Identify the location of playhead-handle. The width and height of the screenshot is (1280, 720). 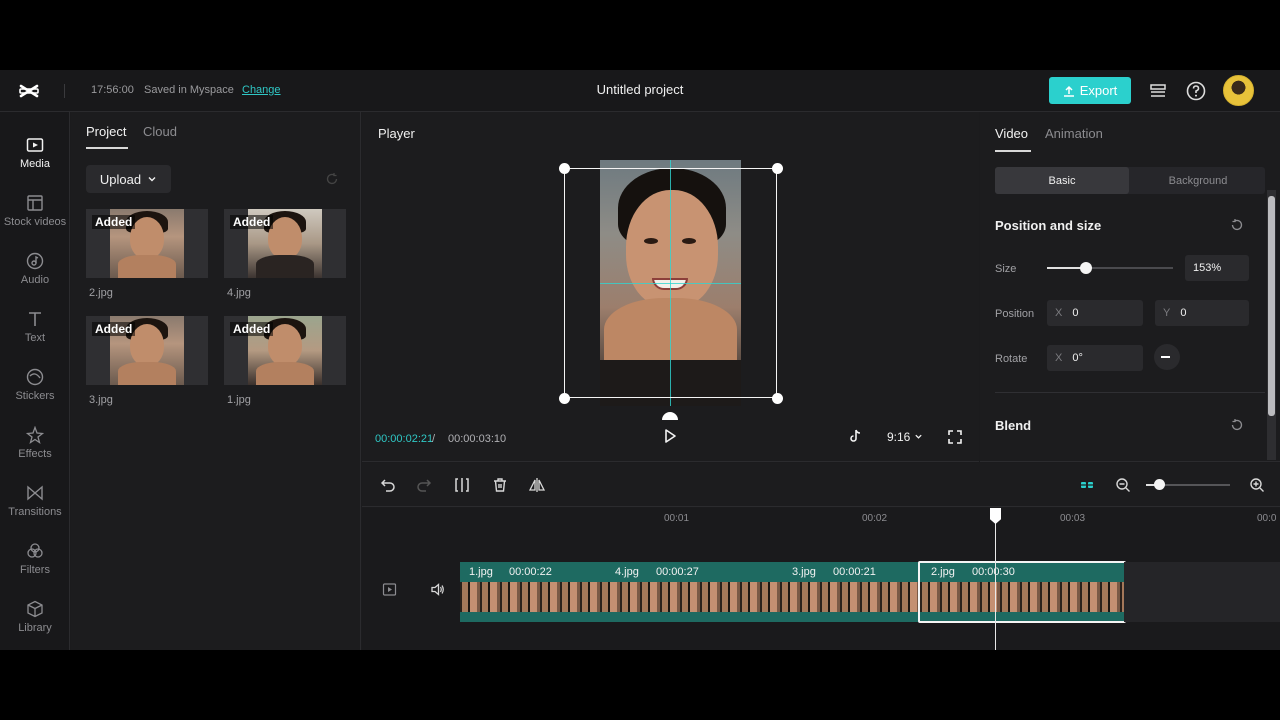
(995, 516).